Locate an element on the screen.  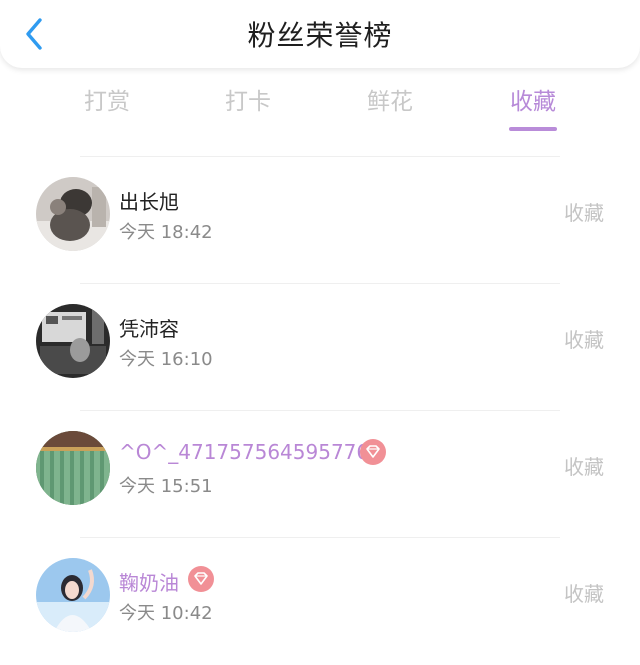
timestamp: 今天 18:42 is located at coordinates (166, 232).